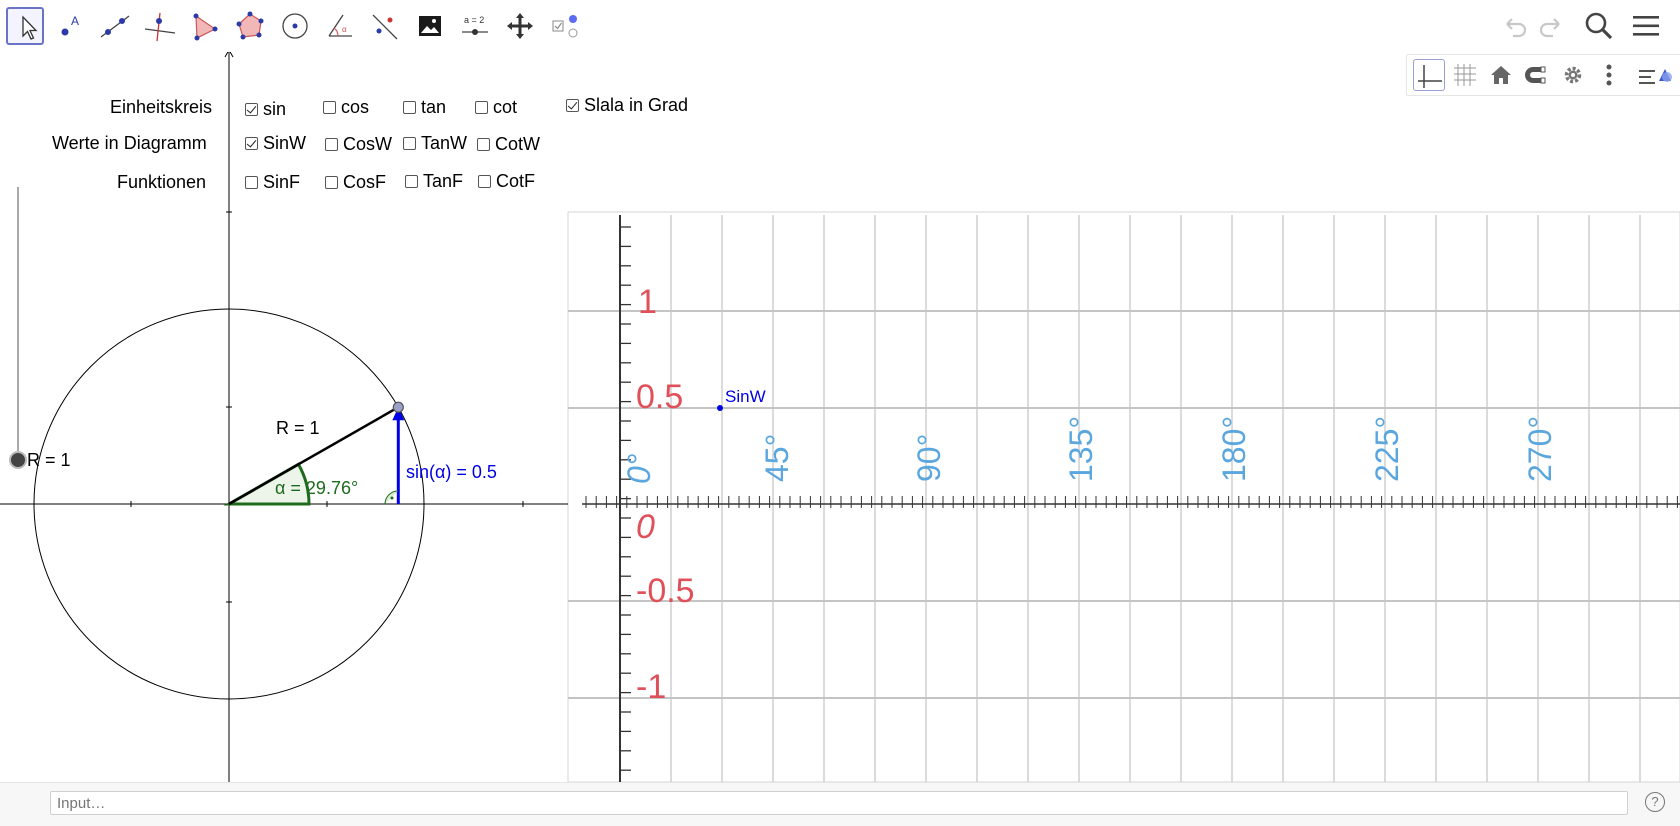  Describe the element at coordinates (1551, 25) in the screenshot. I see `redo-button` at that location.